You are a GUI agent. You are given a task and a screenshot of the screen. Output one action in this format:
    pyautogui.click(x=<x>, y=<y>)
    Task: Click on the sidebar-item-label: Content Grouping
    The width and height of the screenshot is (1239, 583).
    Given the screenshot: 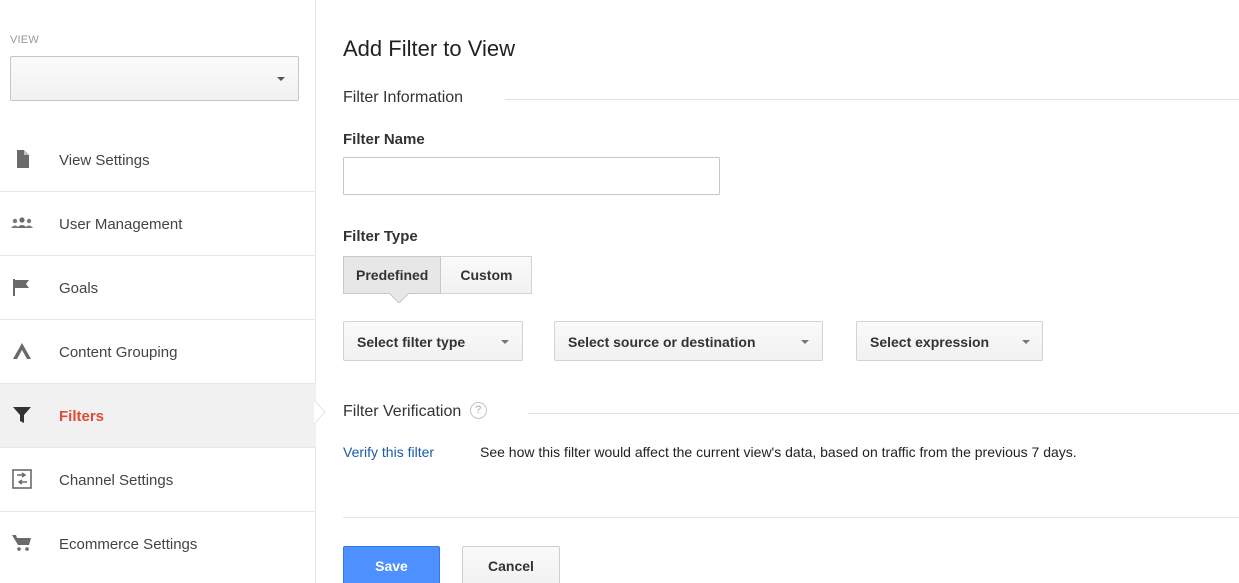 What is the action you would take?
    pyautogui.click(x=118, y=352)
    